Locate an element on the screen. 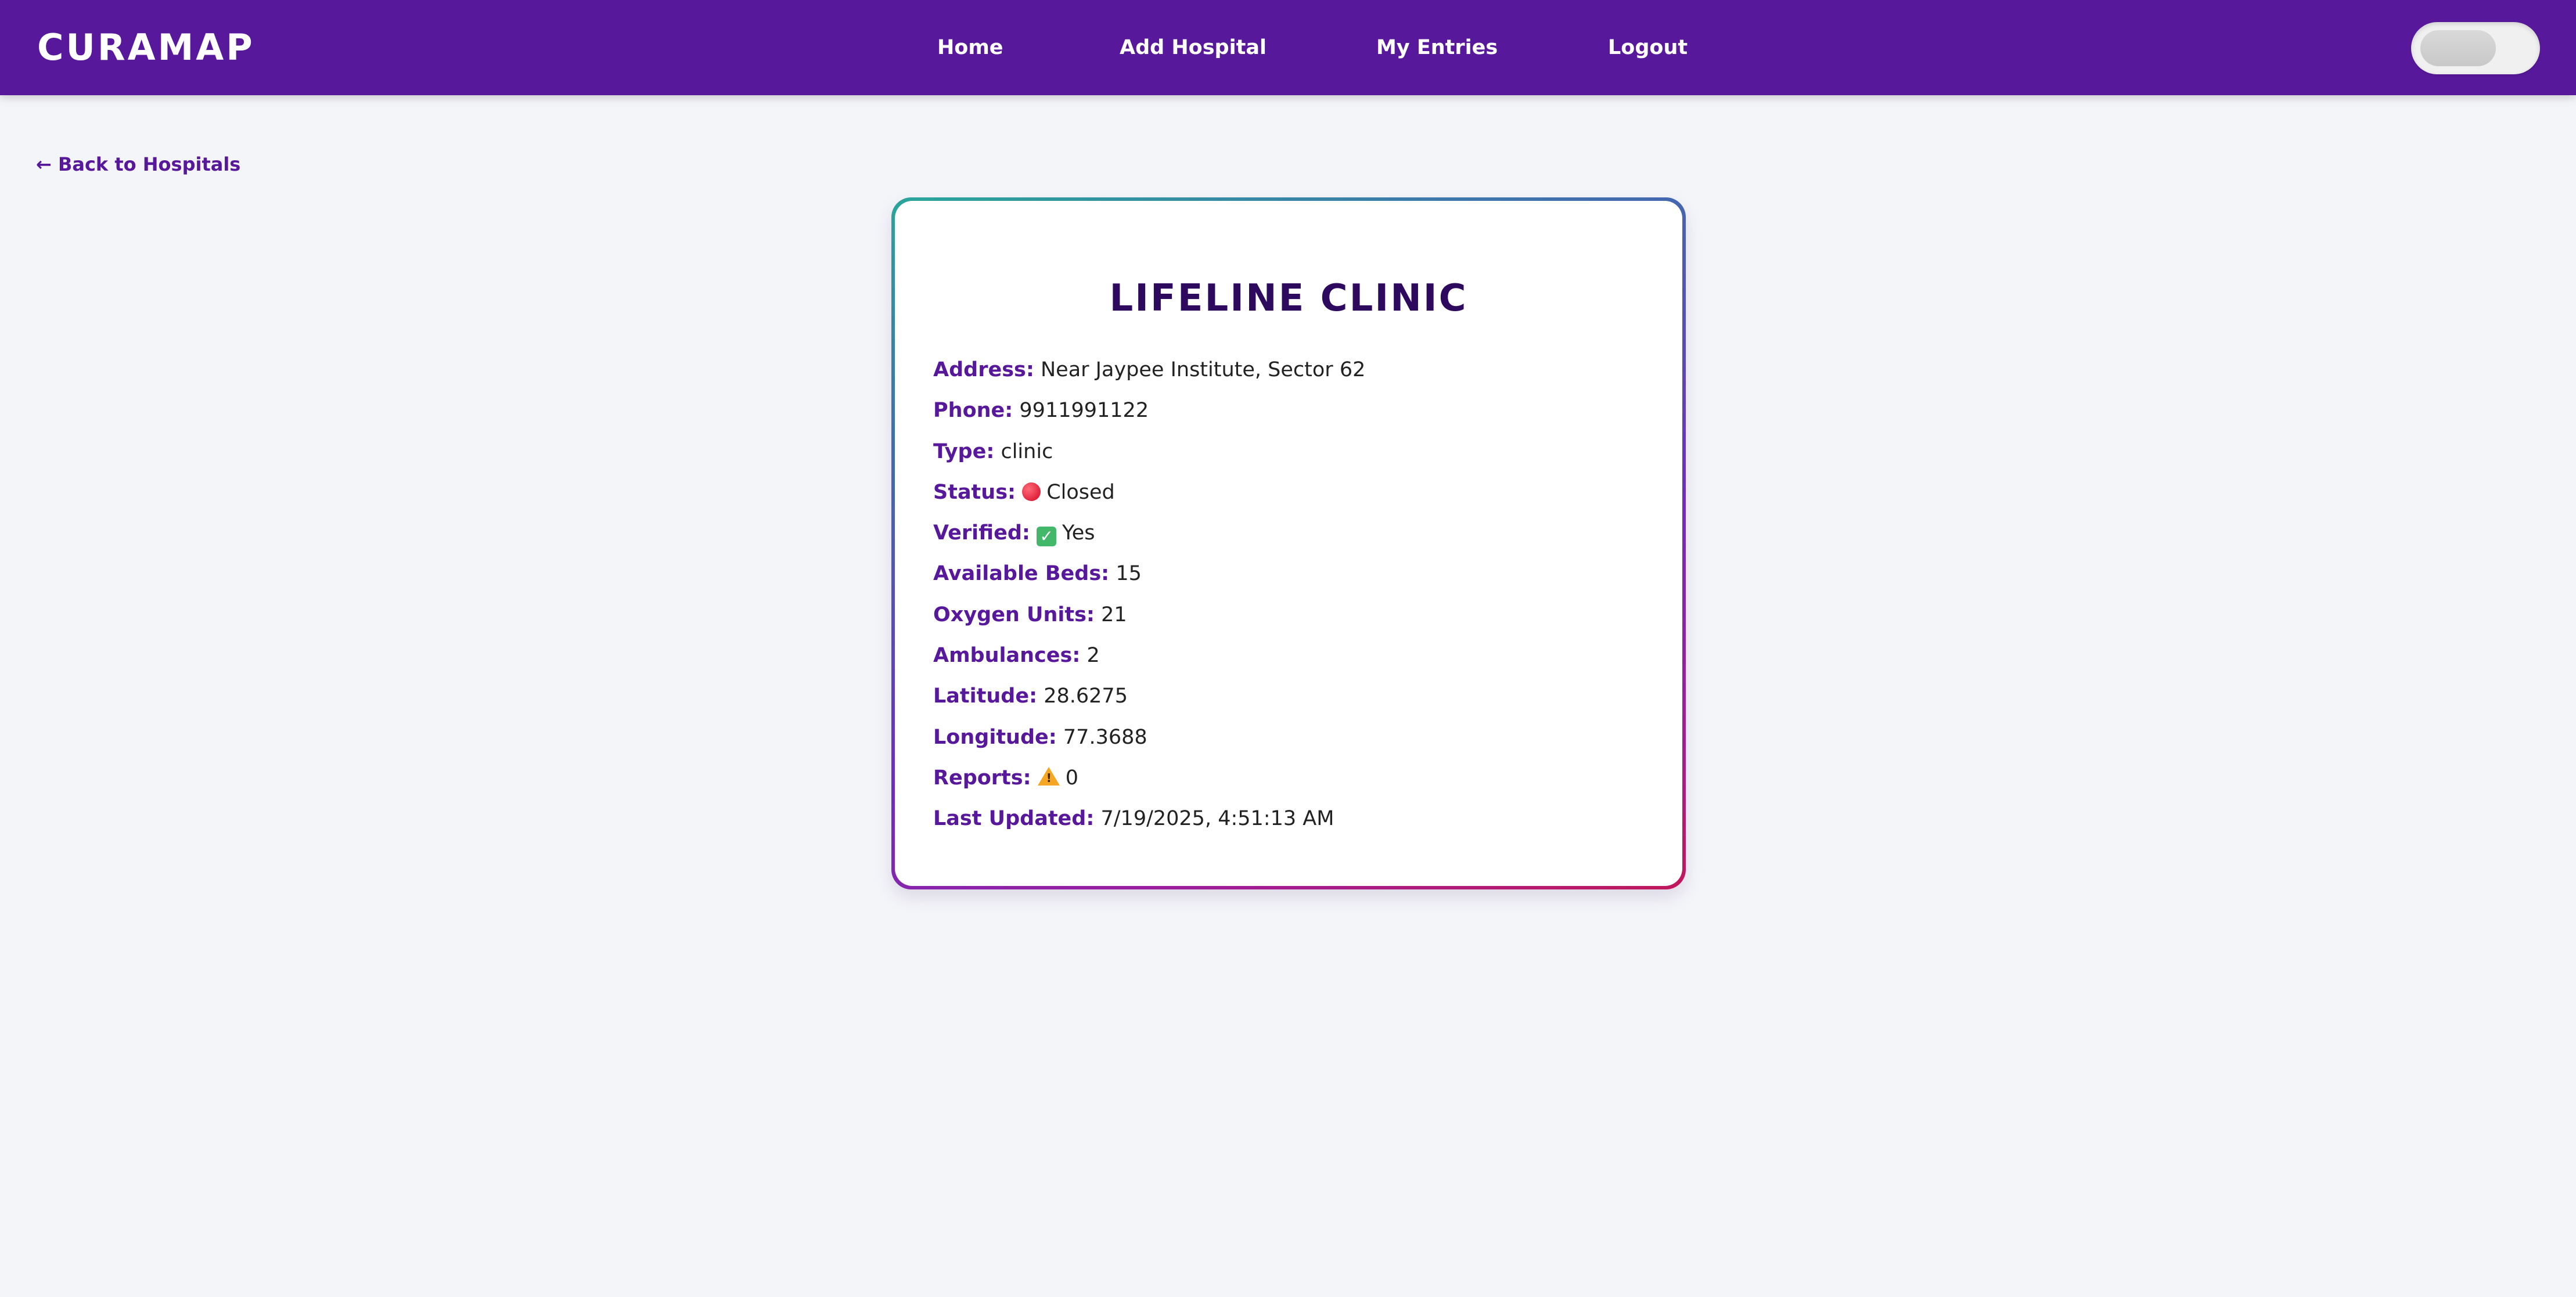  latitude-label: Latitude: is located at coordinates (985, 696).